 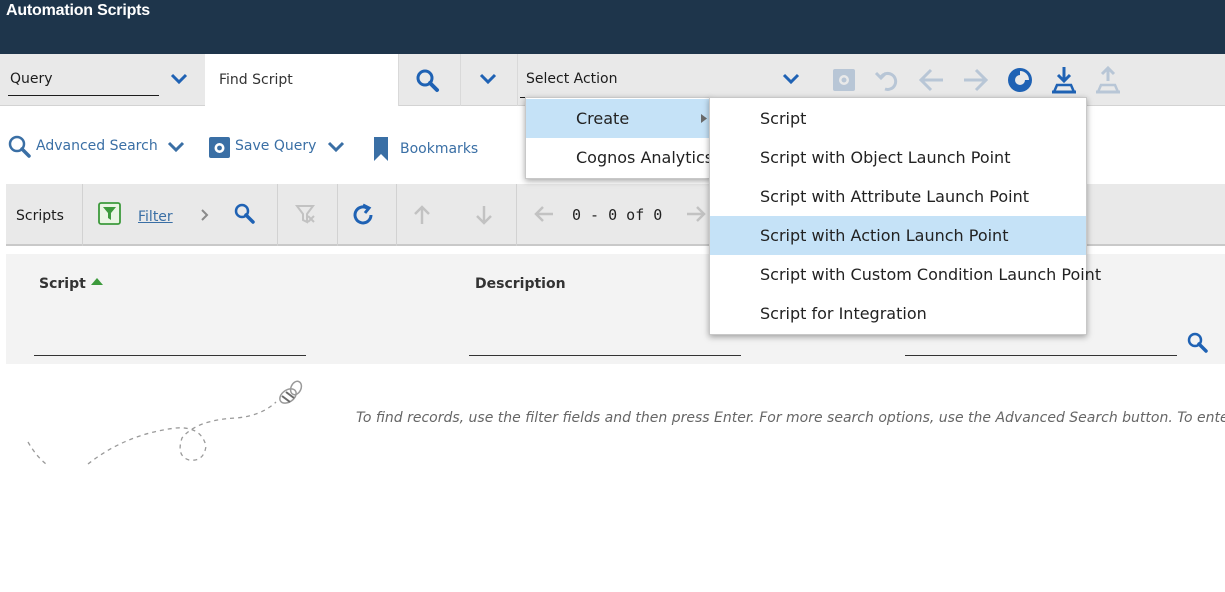 What do you see at coordinates (305, 214) in the screenshot?
I see `clear-filter-icon` at bounding box center [305, 214].